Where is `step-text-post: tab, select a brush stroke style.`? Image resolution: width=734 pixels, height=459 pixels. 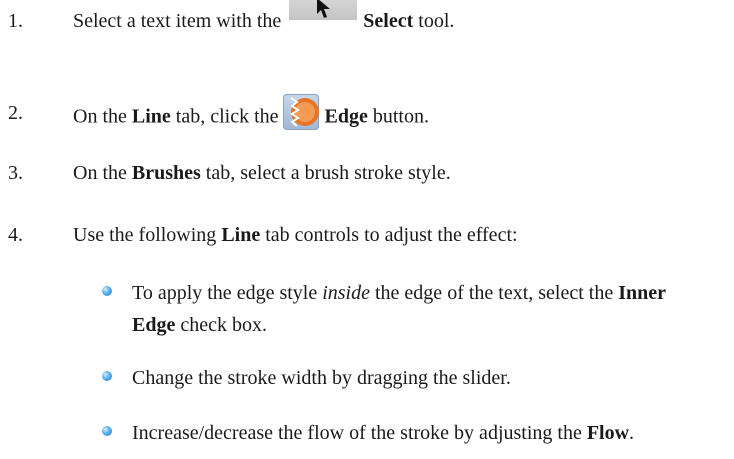
step-text-post: tab, select a brush stroke style. is located at coordinates (328, 173).